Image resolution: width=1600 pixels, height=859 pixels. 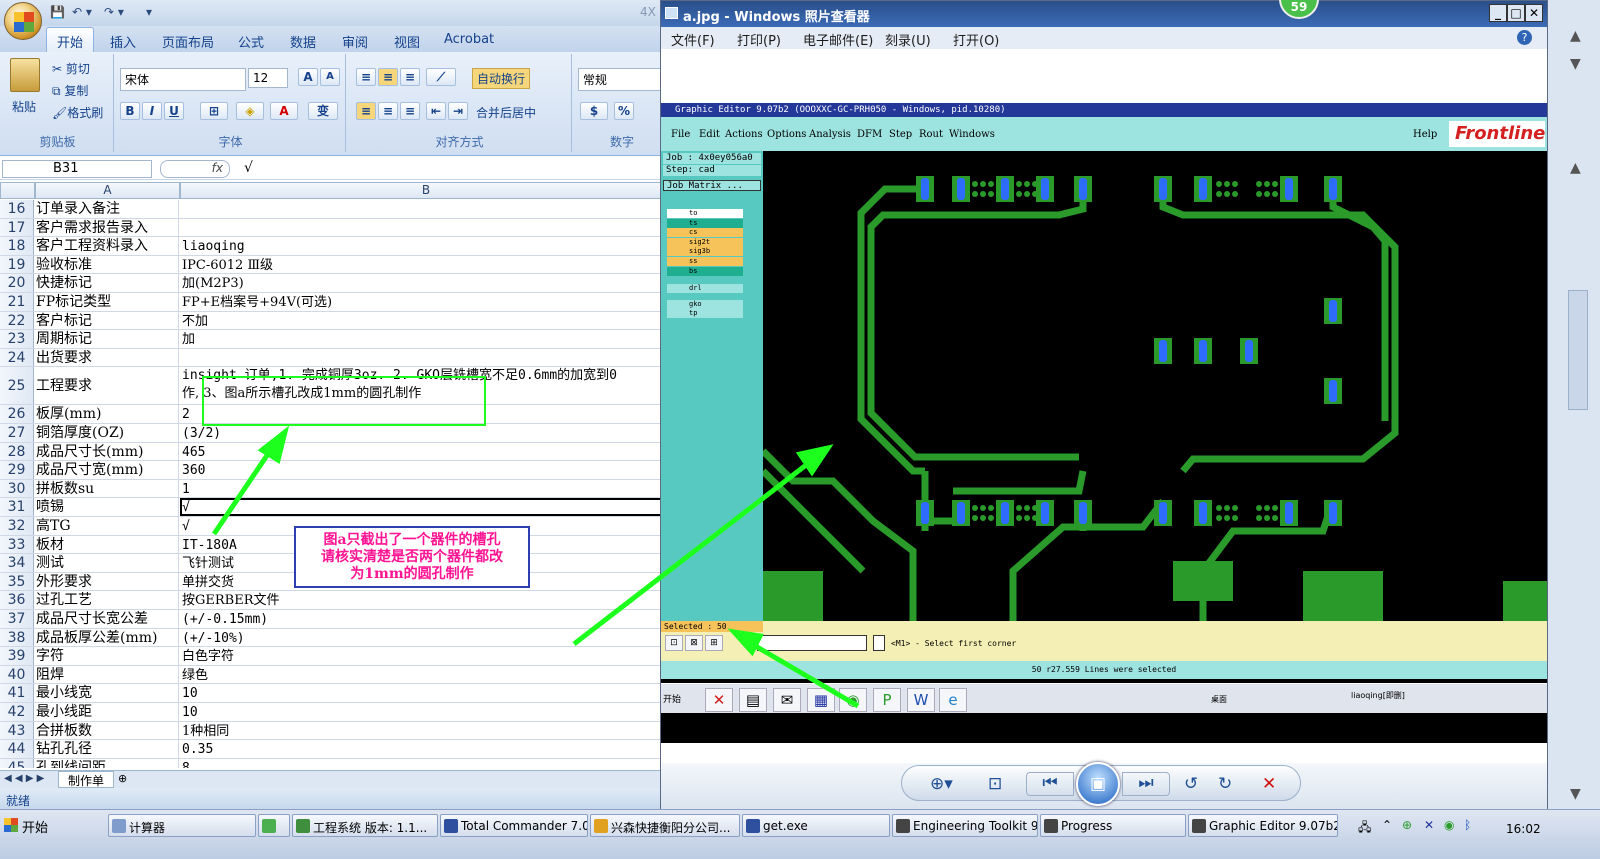 What do you see at coordinates (70, 39) in the screenshot?
I see `tab-home: 开始` at bounding box center [70, 39].